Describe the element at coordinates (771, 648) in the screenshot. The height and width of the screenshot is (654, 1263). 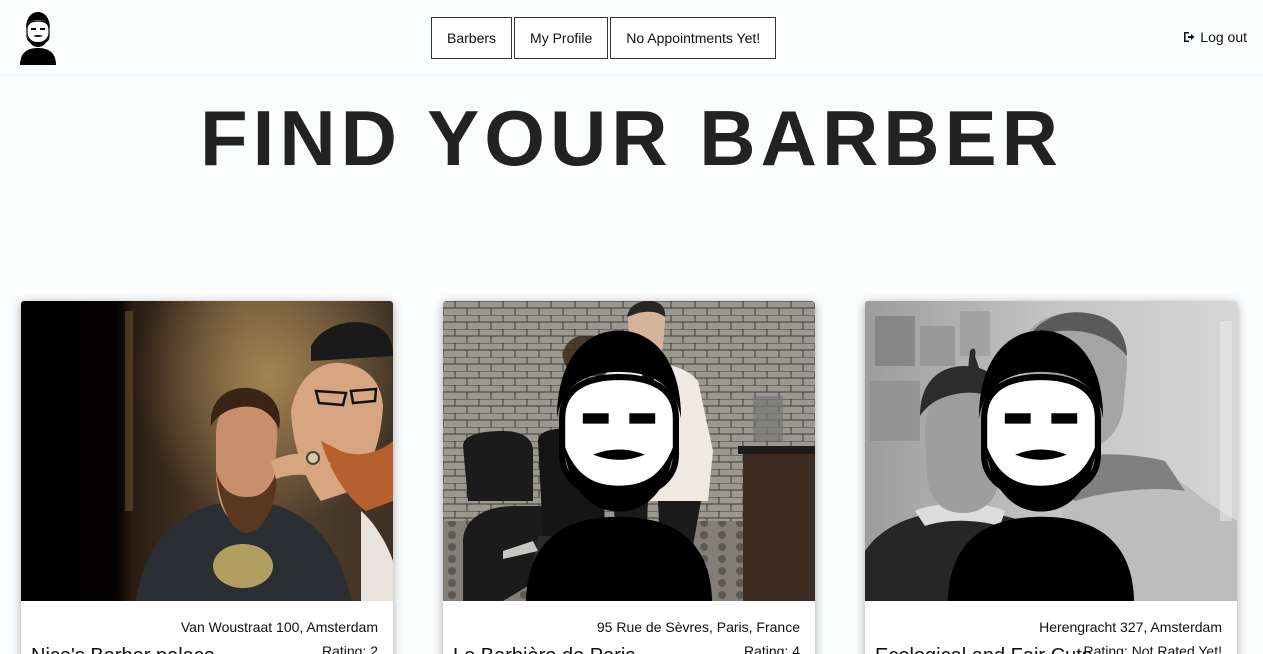
I see `barber-rating: Rating: 4` at that location.